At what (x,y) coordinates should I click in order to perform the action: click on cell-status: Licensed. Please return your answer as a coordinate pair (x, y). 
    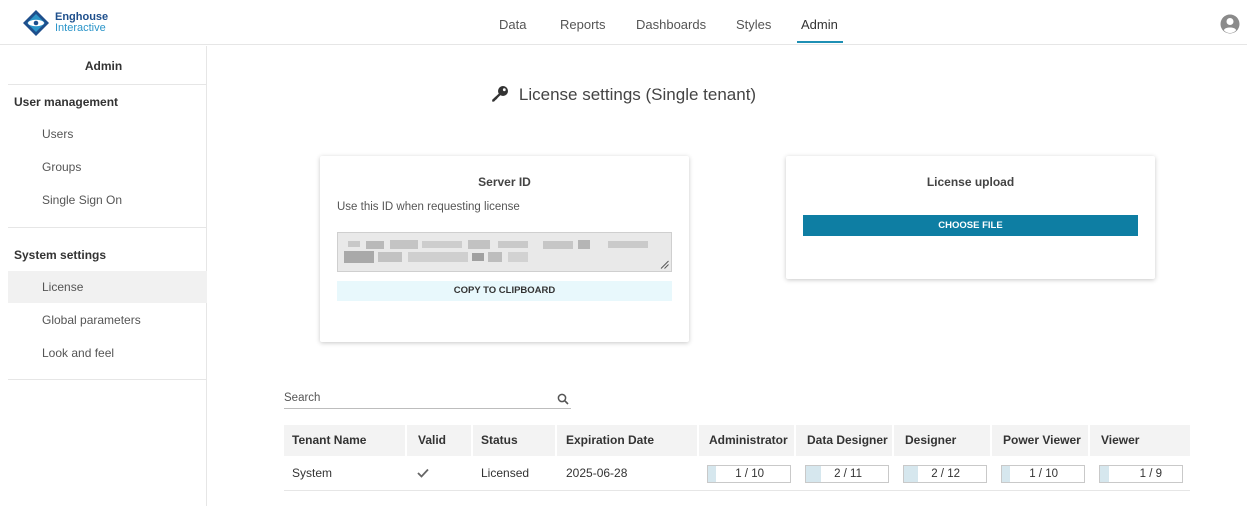
    Looking at the image, I should click on (505, 473).